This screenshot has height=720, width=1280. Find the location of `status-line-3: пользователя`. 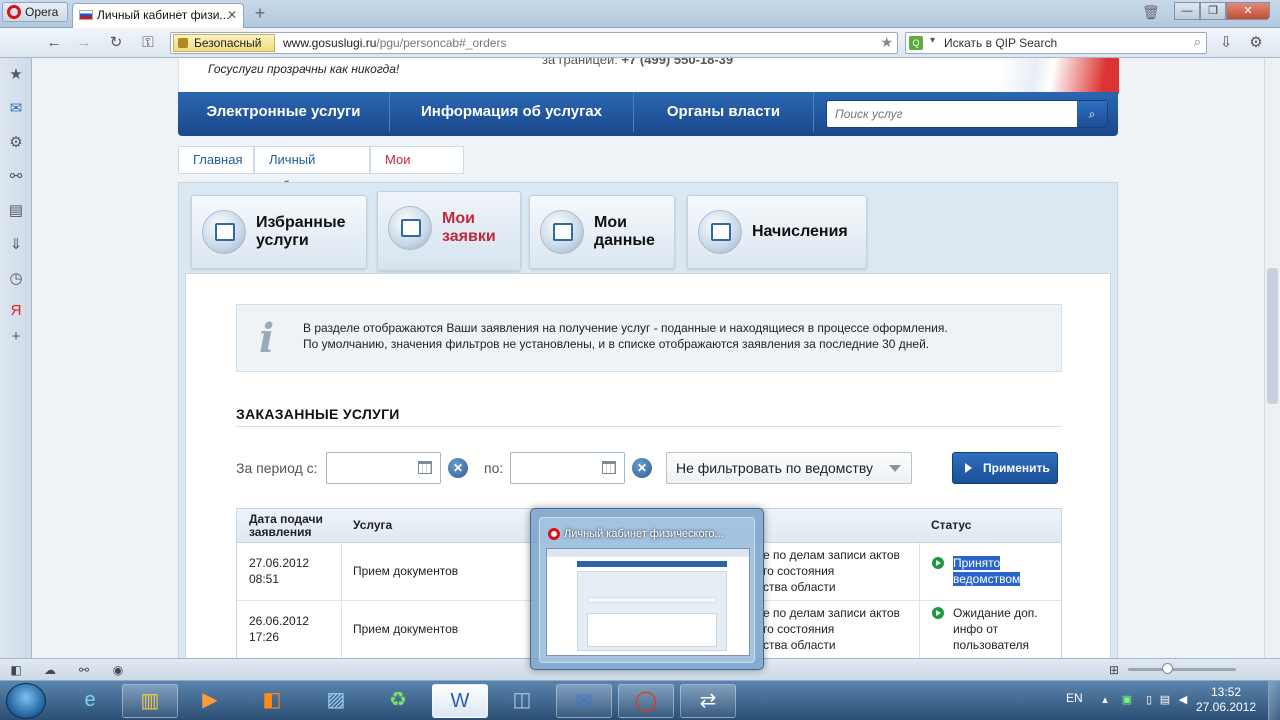

status-line-3: пользователя is located at coordinates (991, 645).